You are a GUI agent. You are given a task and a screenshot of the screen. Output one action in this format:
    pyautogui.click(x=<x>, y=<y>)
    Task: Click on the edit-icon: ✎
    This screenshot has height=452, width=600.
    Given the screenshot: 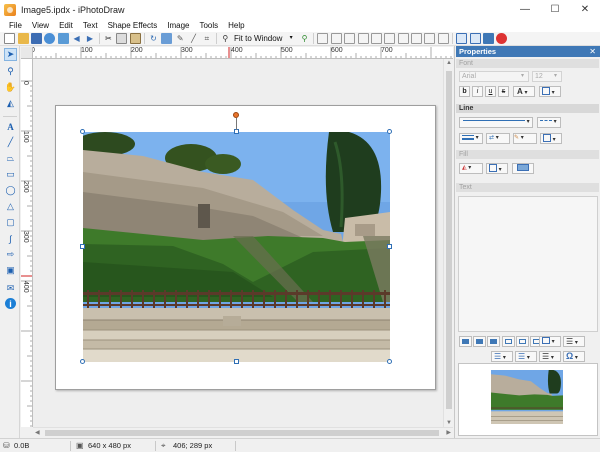 What is the action you would take?
    pyautogui.click(x=180, y=38)
    